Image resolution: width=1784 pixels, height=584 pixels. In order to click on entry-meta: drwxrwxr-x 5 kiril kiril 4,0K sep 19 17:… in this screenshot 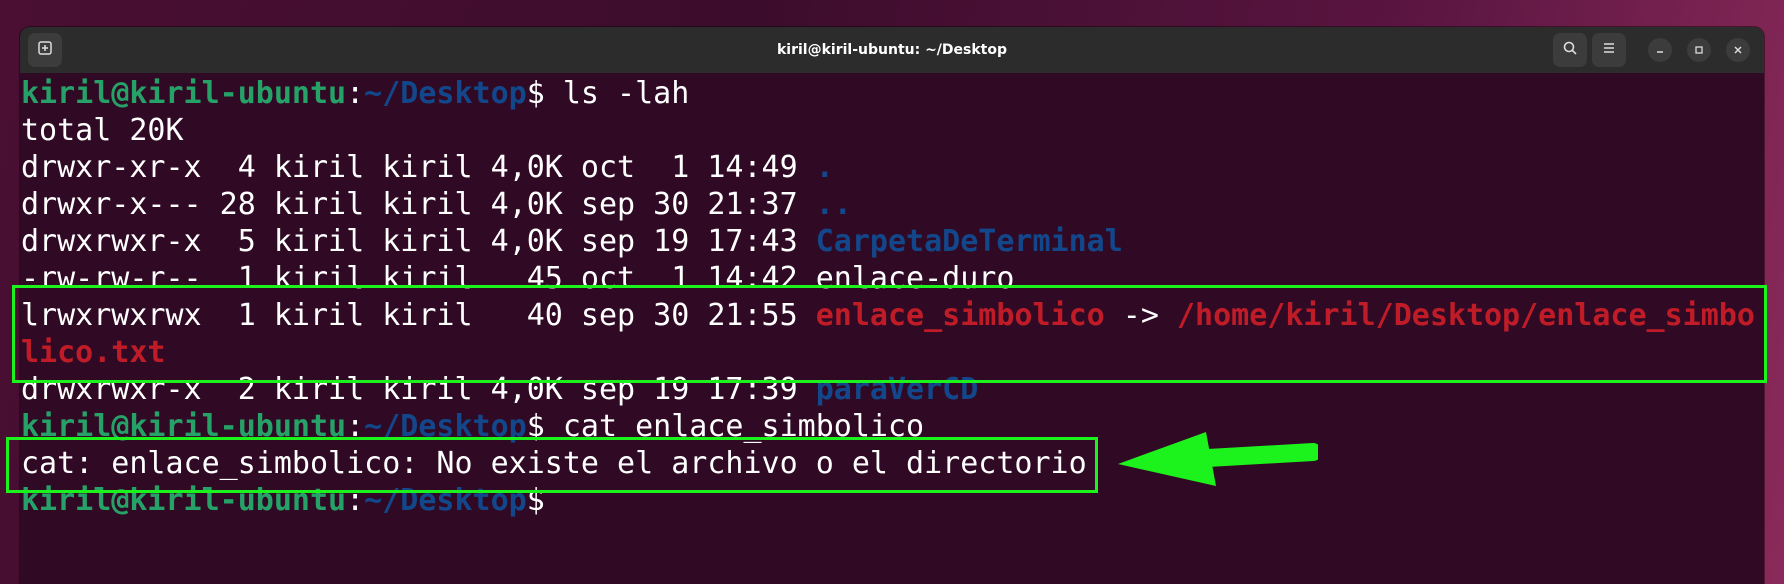, I will do `click(418, 241)`.